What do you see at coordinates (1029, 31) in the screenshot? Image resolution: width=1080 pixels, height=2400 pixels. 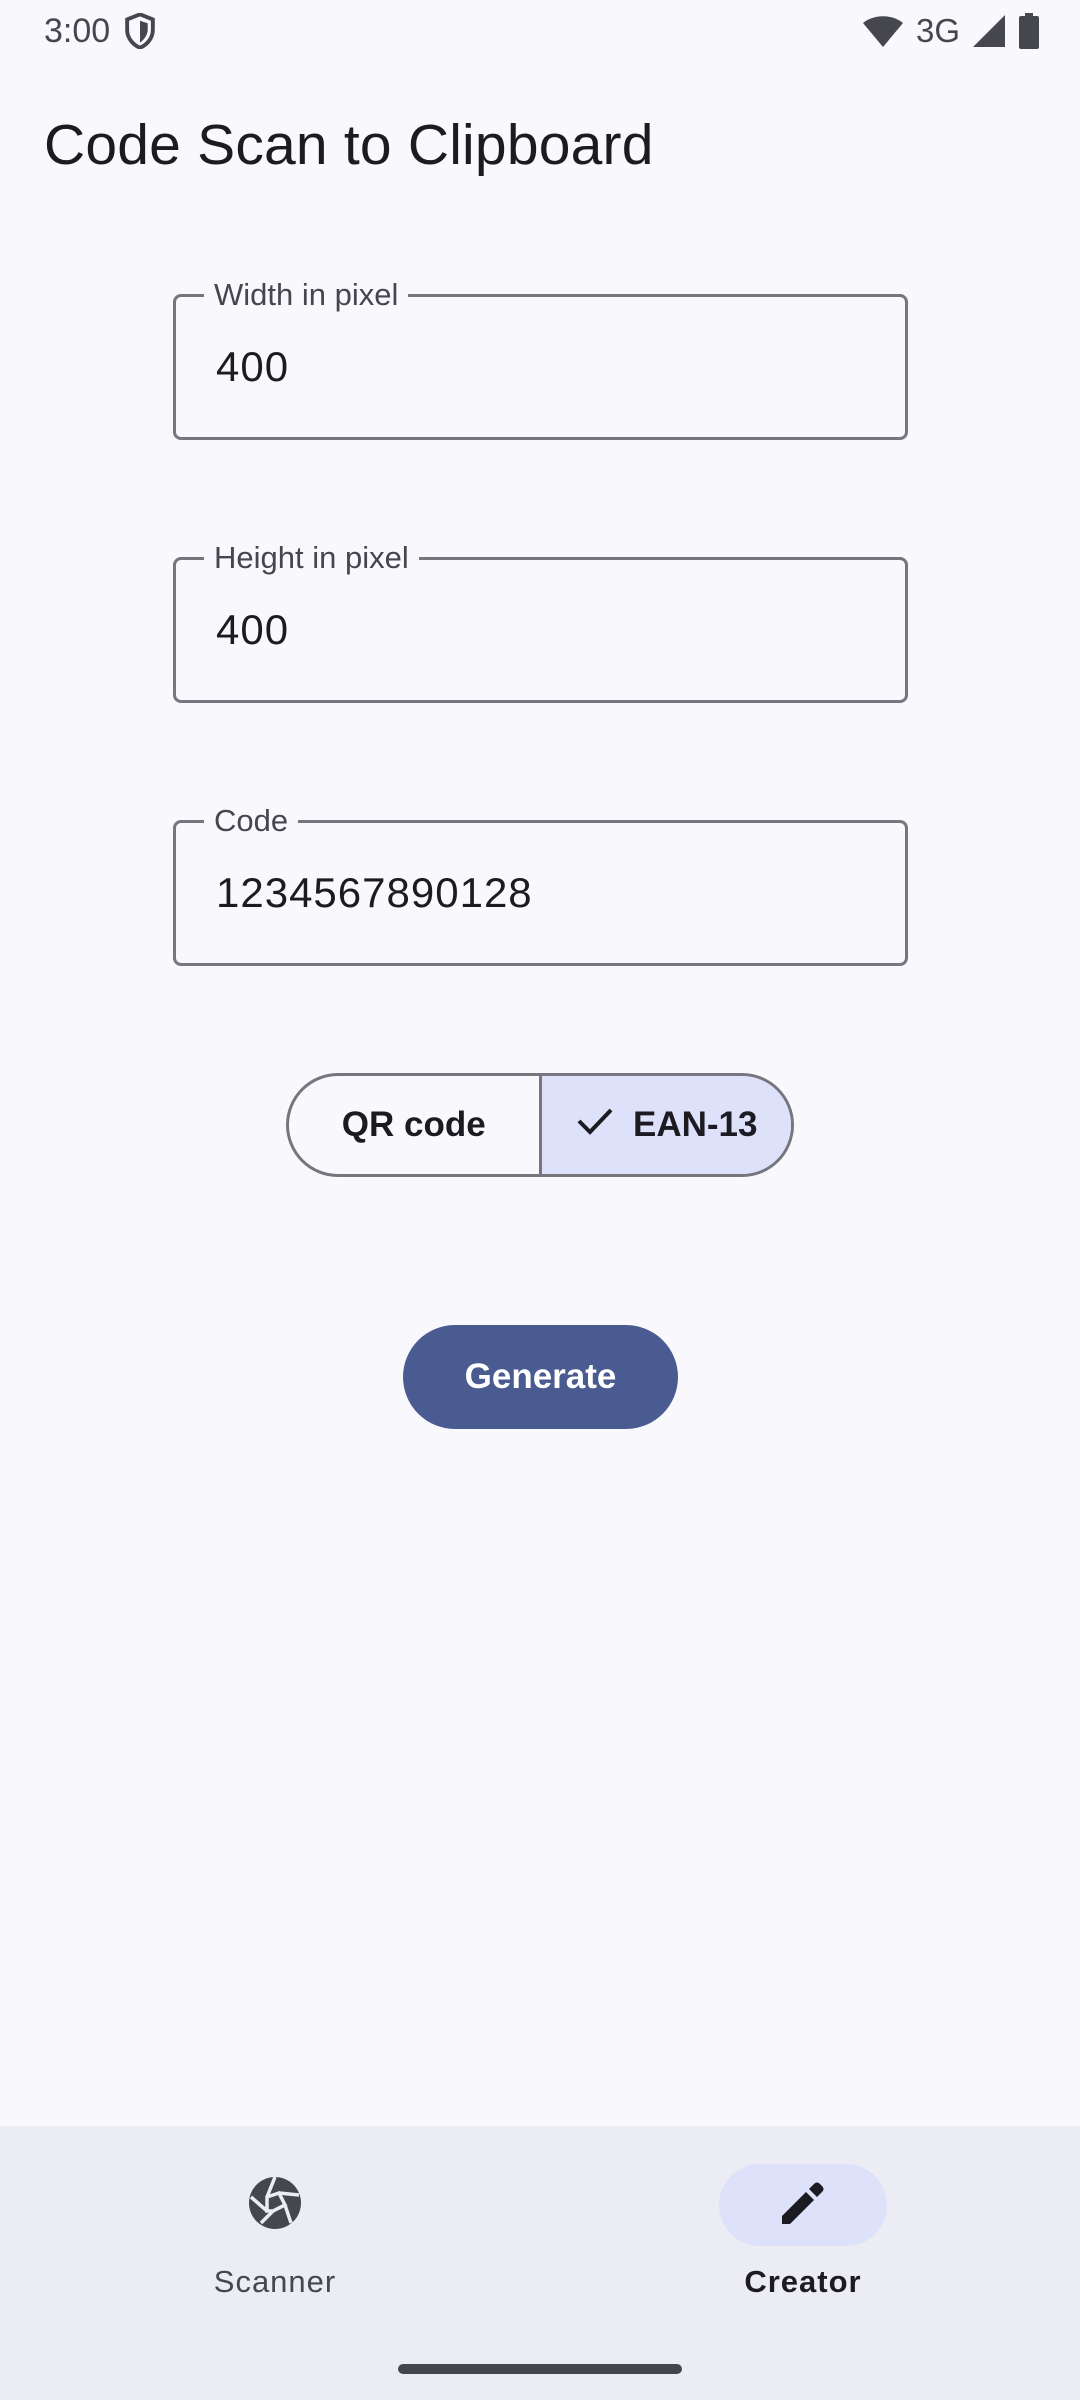 I see `battery-icon` at bounding box center [1029, 31].